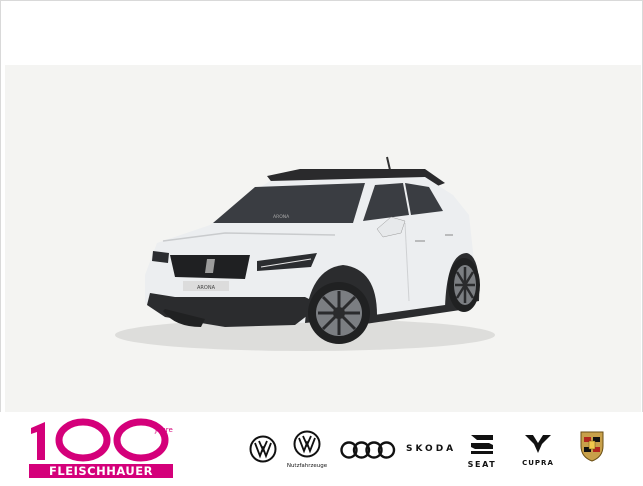 Image resolution: width=643 pixels, height=486 pixels. What do you see at coordinates (339, 313) in the screenshot?
I see `front-wheel` at bounding box center [339, 313].